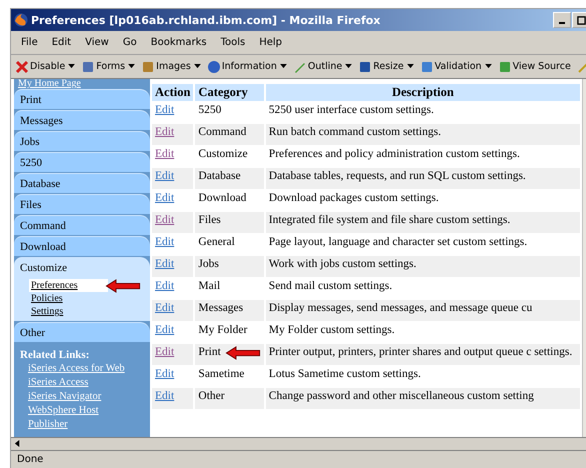  I want to click on sidebar-tab: Command, so click(82, 225).